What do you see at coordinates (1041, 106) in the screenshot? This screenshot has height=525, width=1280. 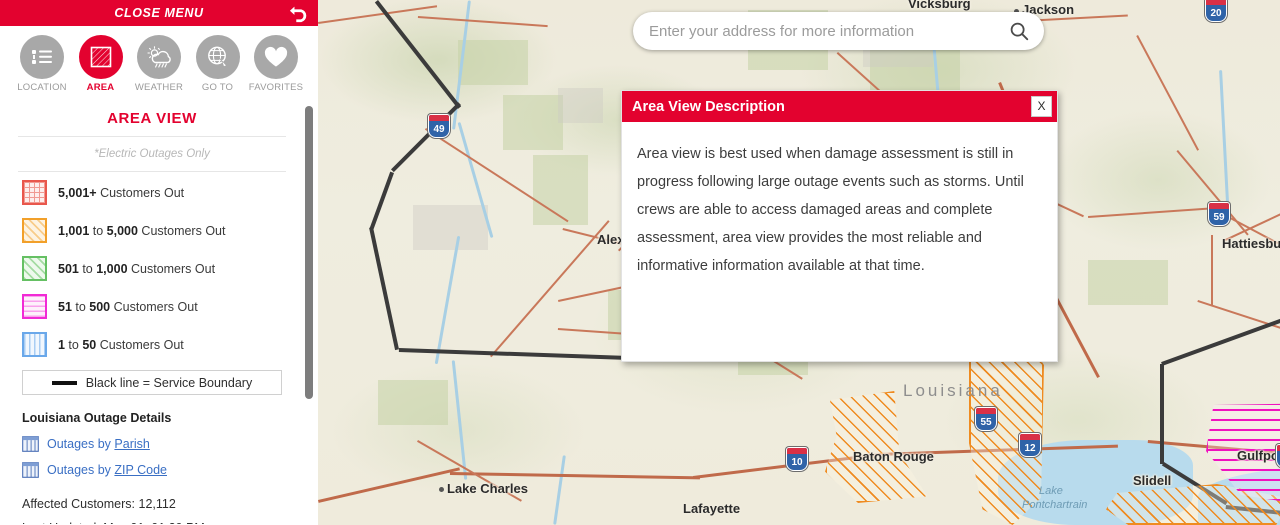 I see `close-icon: X` at bounding box center [1041, 106].